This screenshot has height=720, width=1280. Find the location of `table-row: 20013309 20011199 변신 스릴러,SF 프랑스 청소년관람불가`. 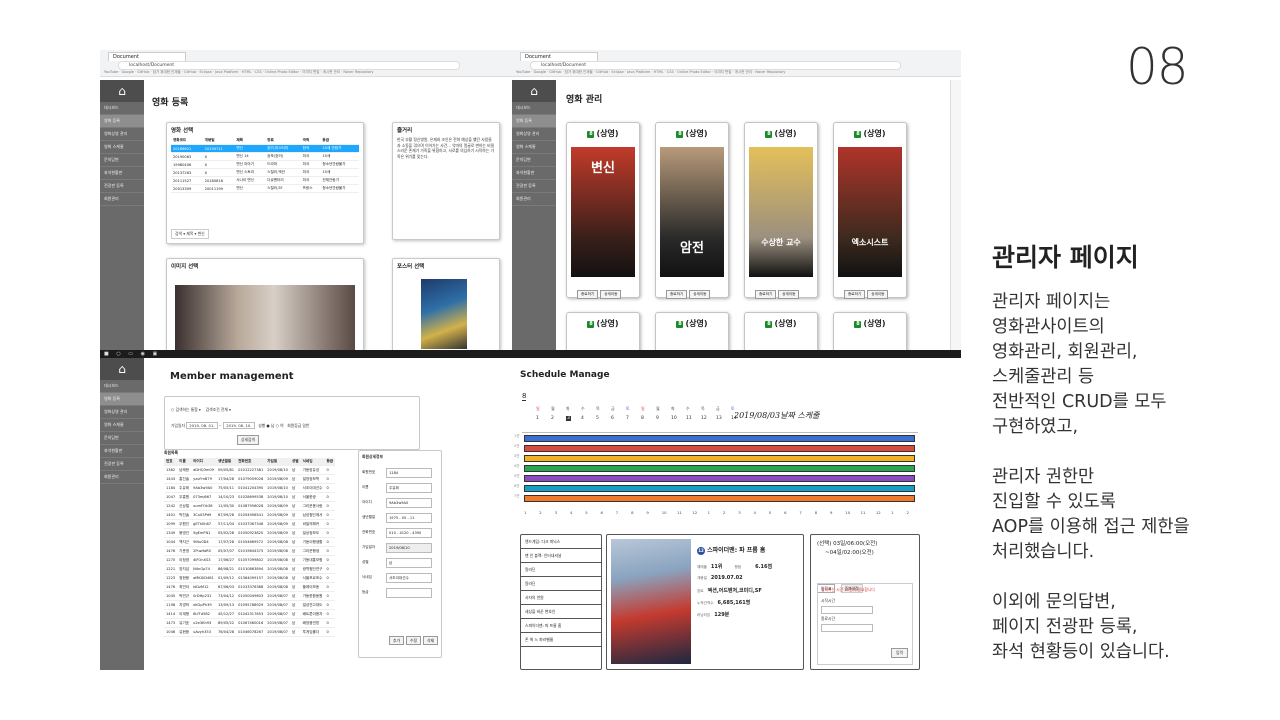

table-row: 20013309 20011199 변신 스릴러,SF 프랑스 청소년관람불가 is located at coordinates (265, 188).